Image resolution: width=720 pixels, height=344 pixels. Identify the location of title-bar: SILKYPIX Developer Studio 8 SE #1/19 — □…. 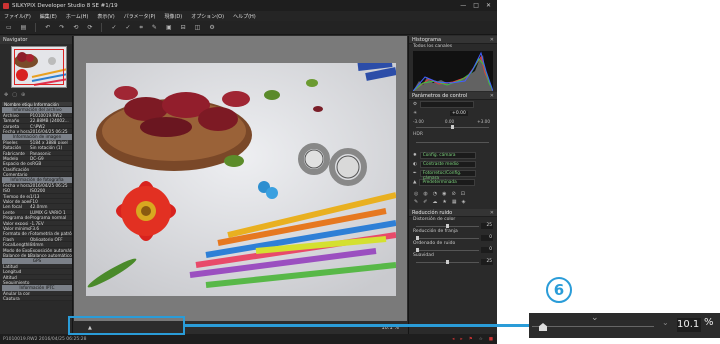
(248, 5).